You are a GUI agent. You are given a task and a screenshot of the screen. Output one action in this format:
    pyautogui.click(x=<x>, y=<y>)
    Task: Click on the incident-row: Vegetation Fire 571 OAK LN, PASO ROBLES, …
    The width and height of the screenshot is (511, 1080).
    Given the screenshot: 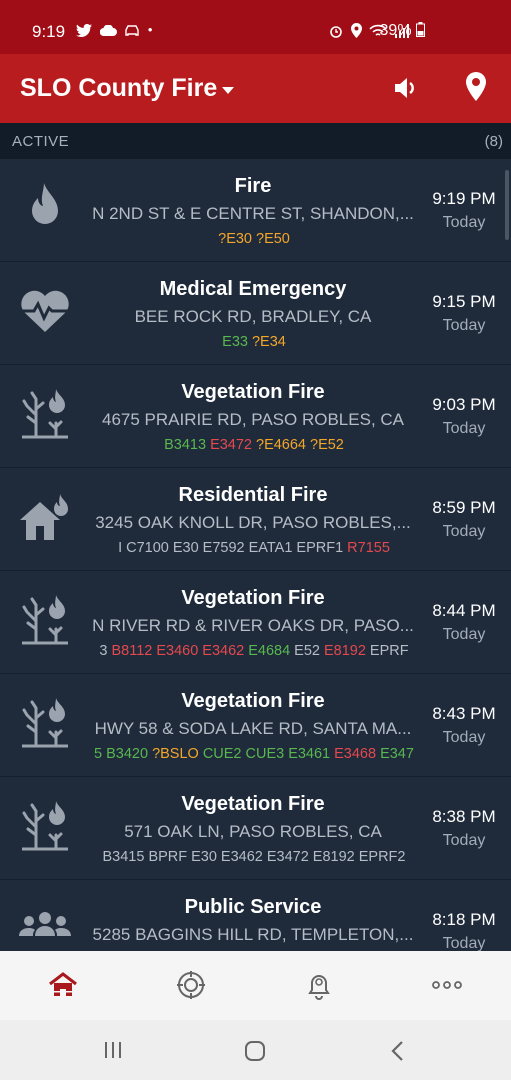 What is the action you would take?
    pyautogui.click(x=255, y=828)
    